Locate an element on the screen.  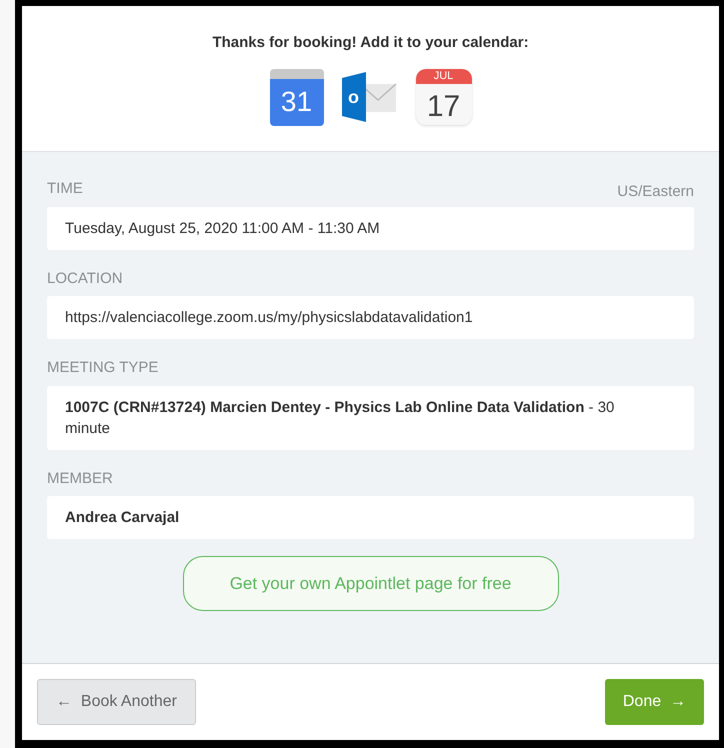
field-label: LOCATION is located at coordinates (85, 278).